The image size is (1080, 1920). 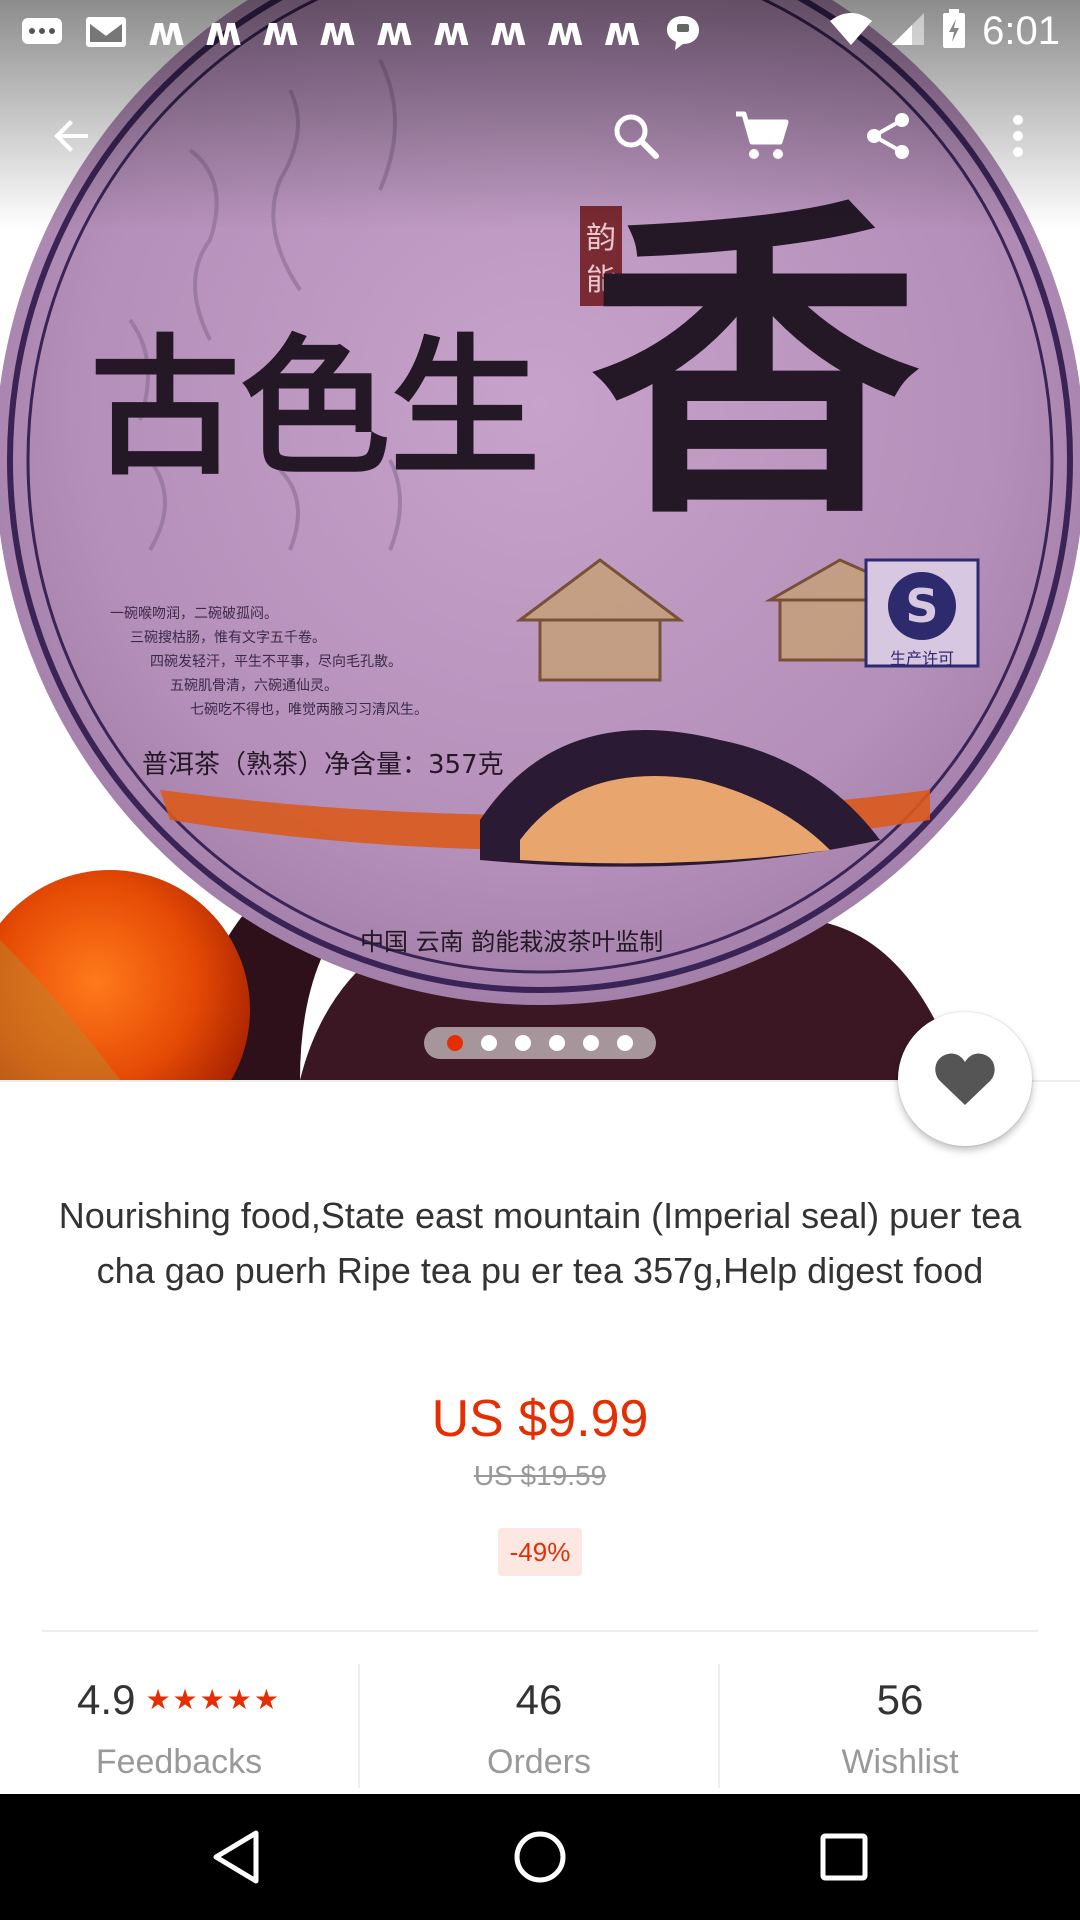 What do you see at coordinates (539, 1699) in the screenshot?
I see `orders-value: 46` at bounding box center [539, 1699].